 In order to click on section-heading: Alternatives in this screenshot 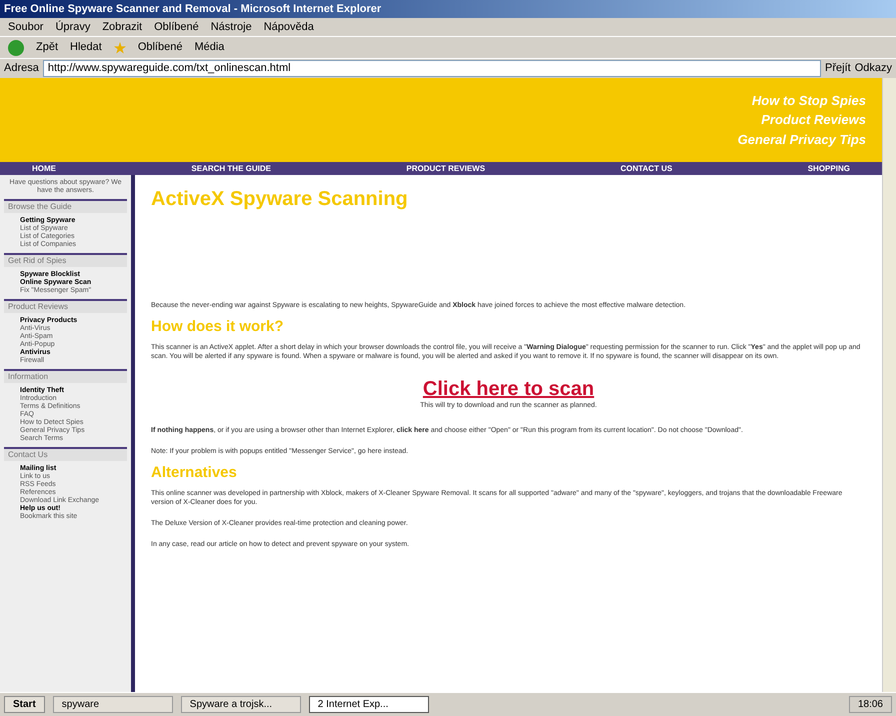, I will do `click(194, 472)`.